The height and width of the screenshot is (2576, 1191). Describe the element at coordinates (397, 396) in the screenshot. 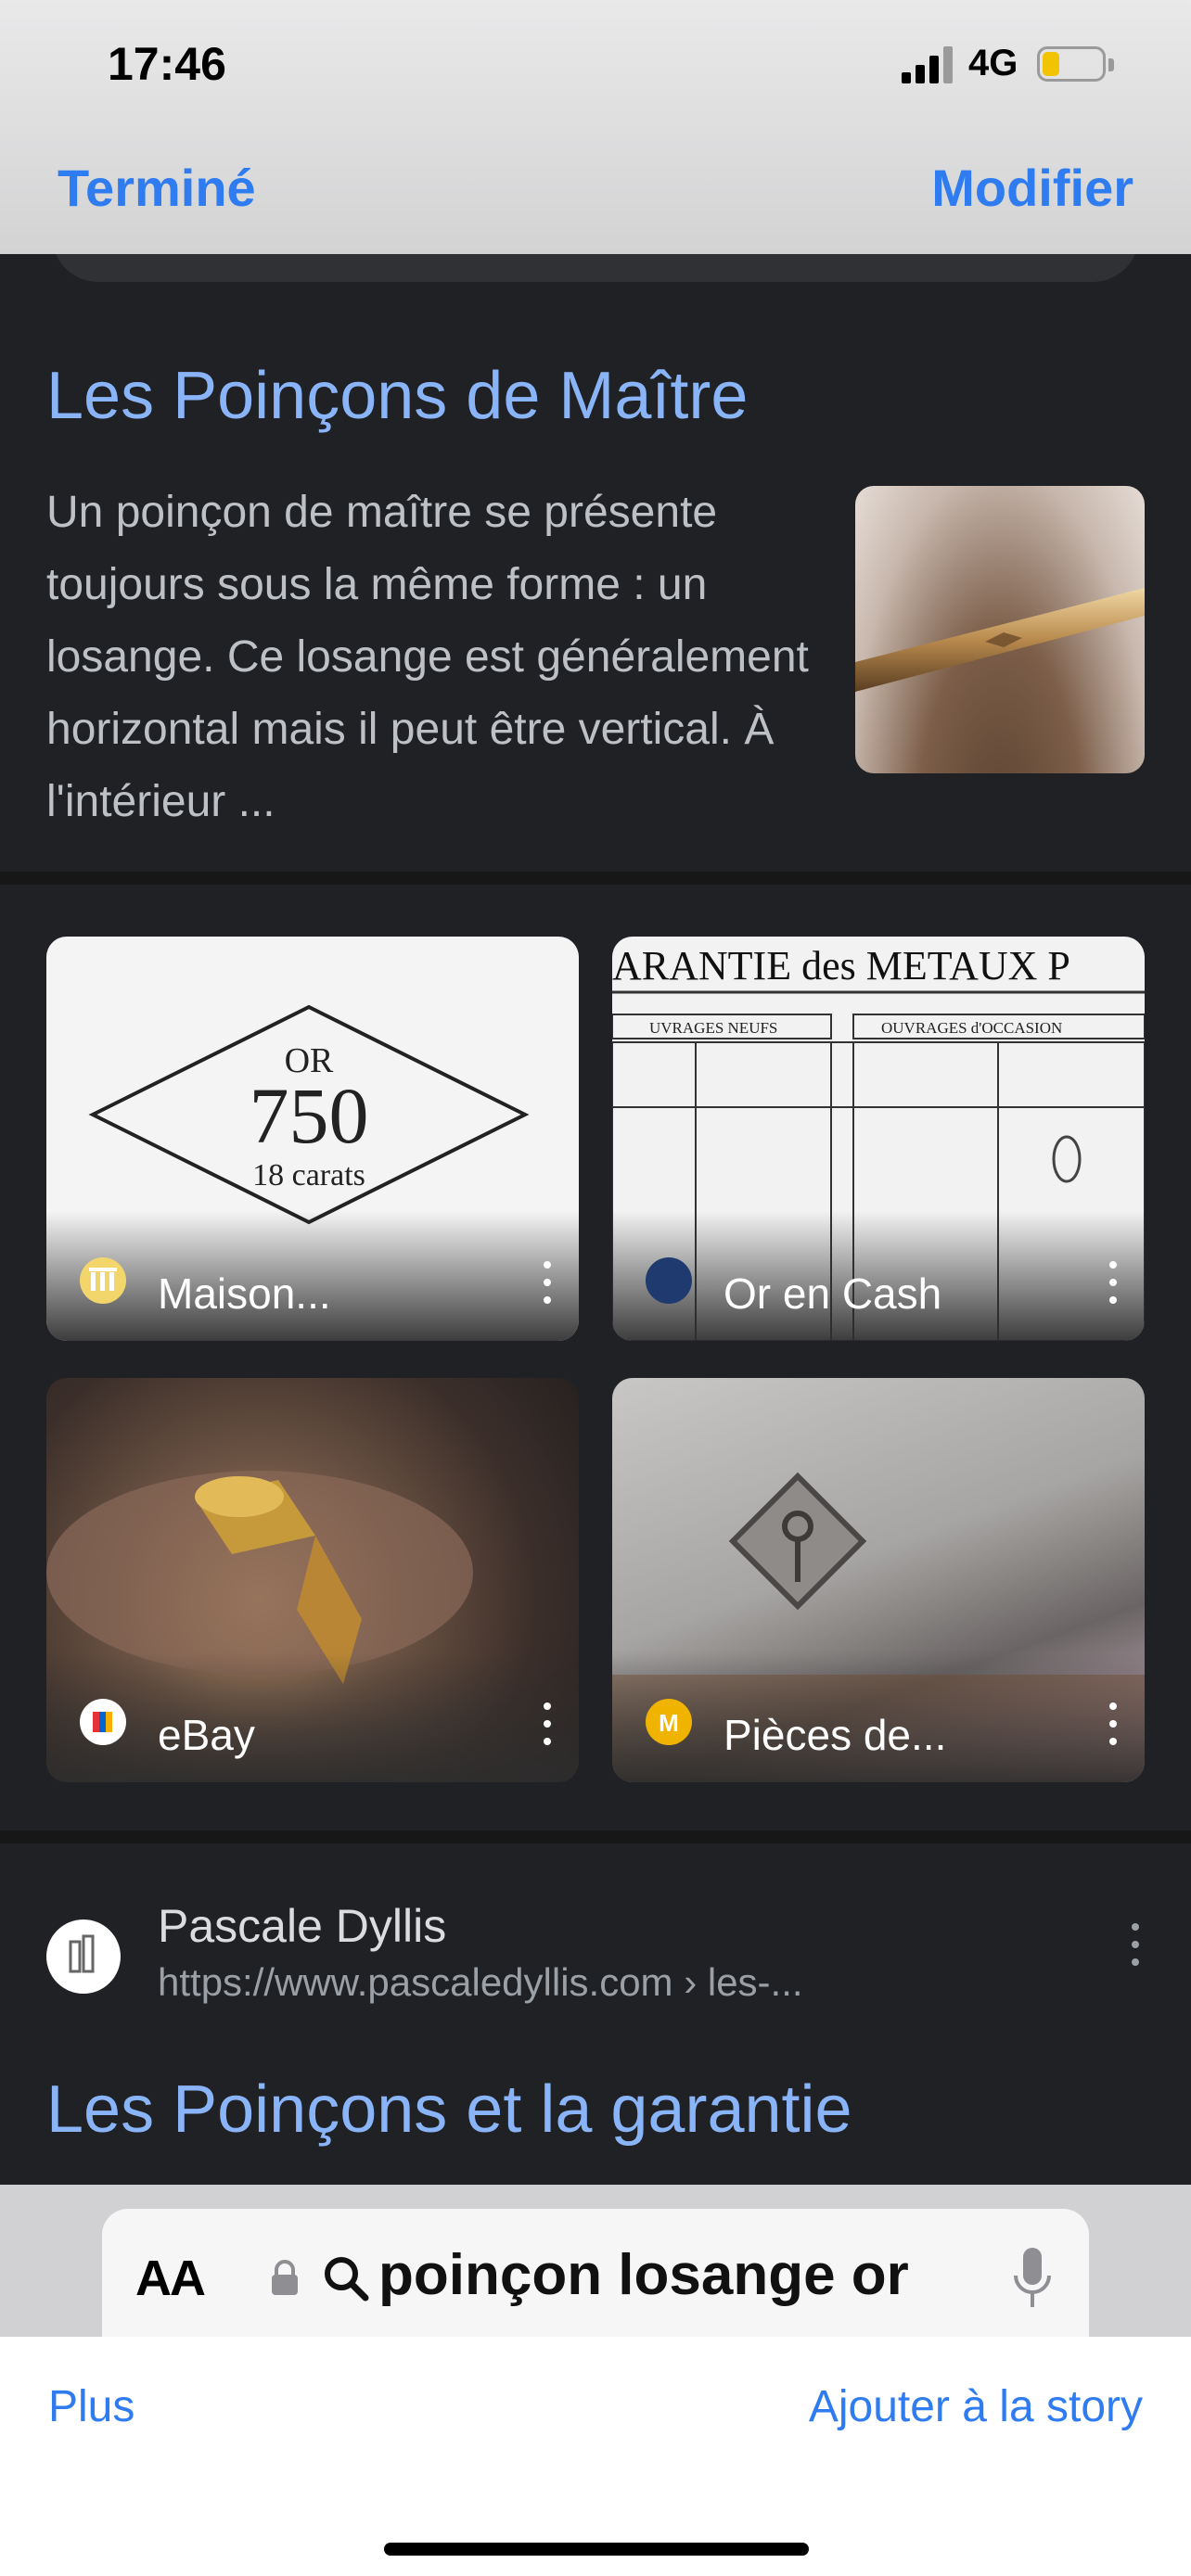

I see `result-title-link: Les Poinçons de Maître` at that location.